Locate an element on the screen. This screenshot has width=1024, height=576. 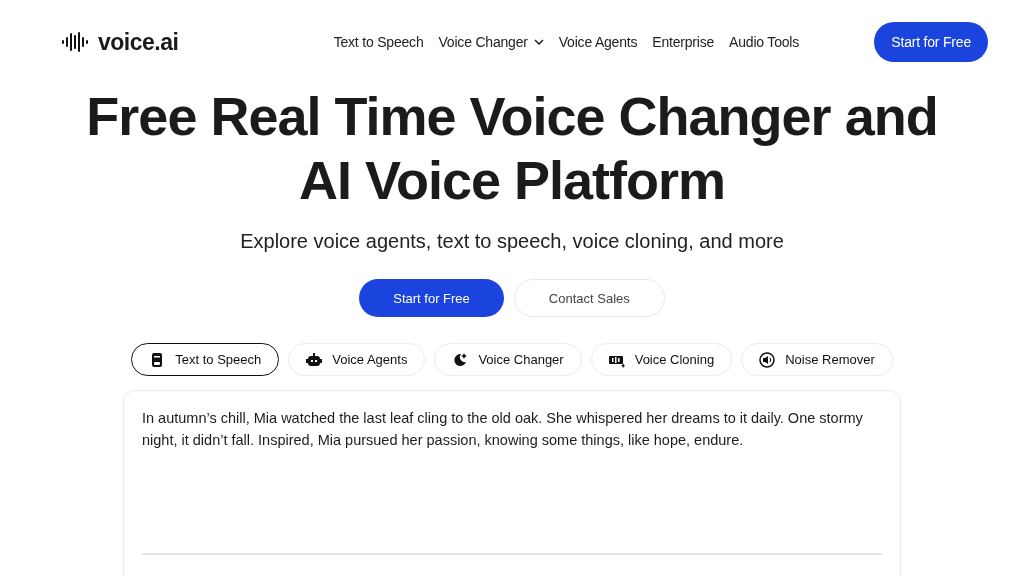
robot-icon is located at coordinates (314, 359).